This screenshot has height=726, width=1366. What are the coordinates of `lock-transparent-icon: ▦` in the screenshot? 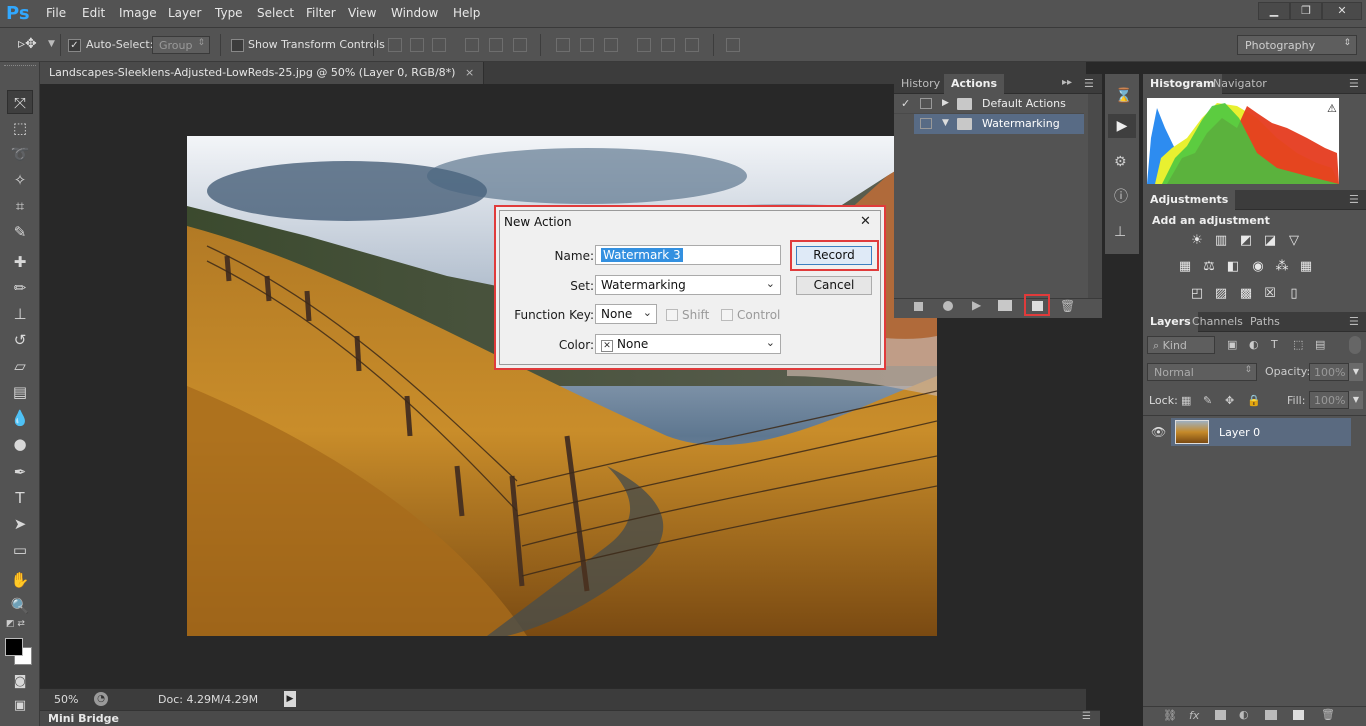 It's located at (1186, 400).